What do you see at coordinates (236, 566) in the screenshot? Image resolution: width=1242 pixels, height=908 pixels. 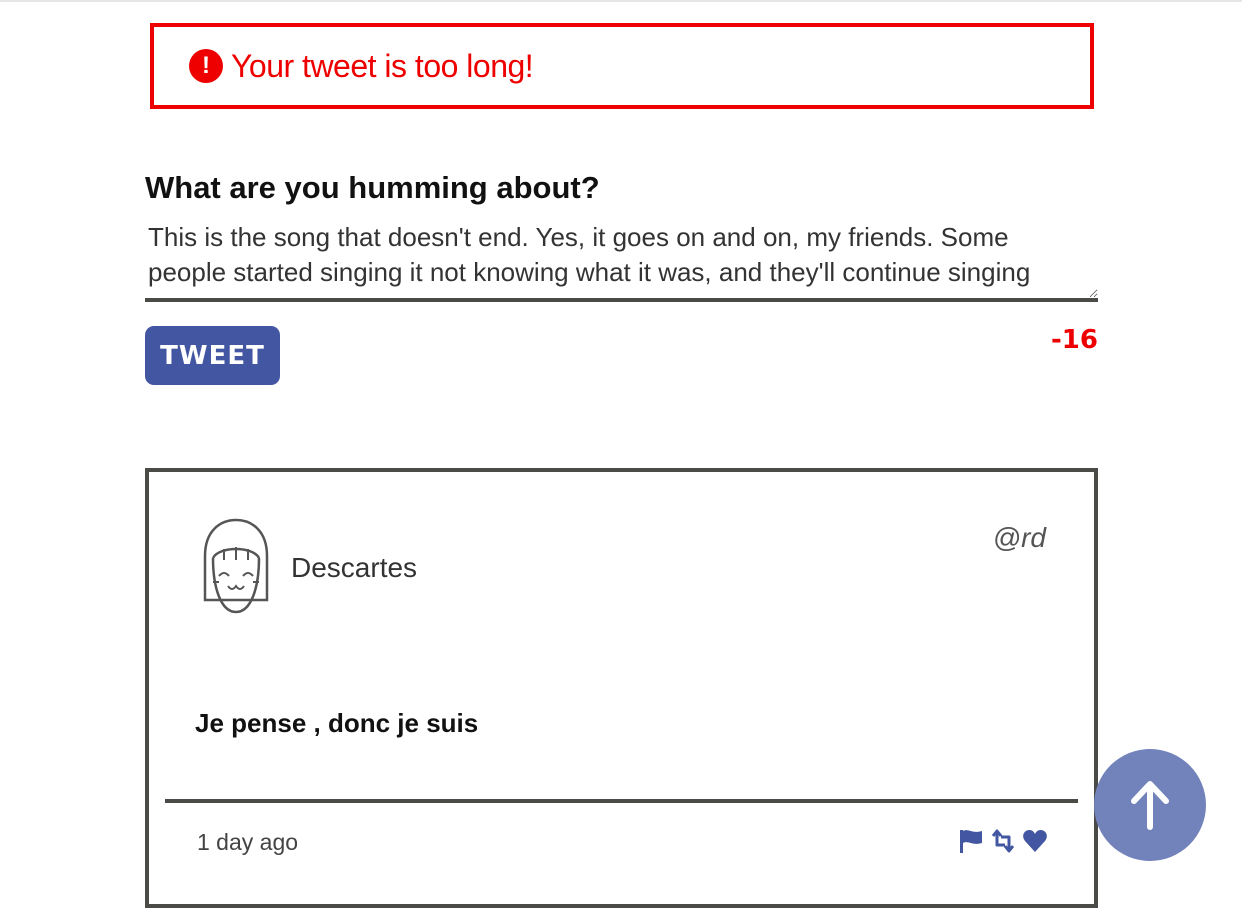 I see `smiling-face-avatar-icon` at bounding box center [236, 566].